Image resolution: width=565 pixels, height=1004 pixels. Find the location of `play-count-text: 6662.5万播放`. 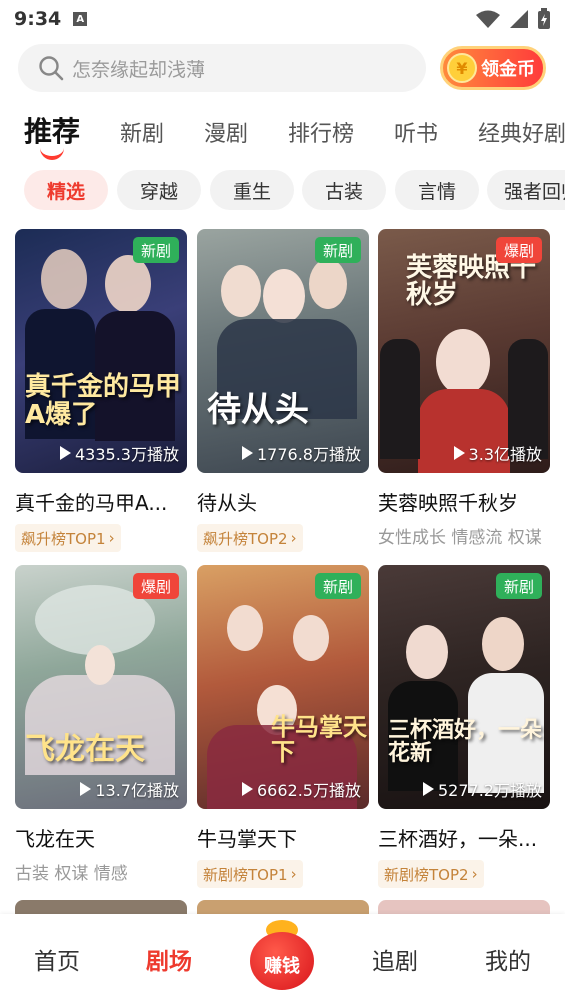

play-count-text: 6662.5万播放 is located at coordinates (309, 790).